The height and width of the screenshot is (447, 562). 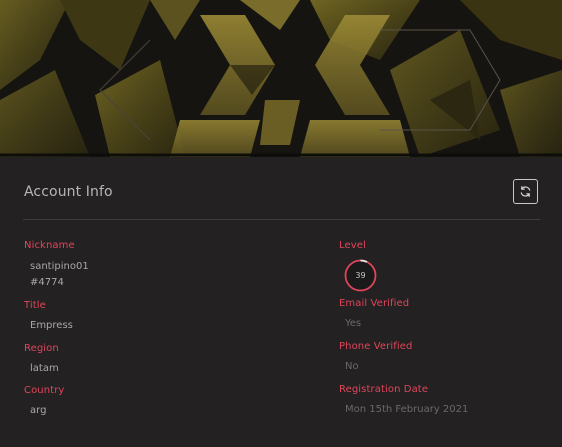 I want to click on refresh-button, so click(x=525, y=191).